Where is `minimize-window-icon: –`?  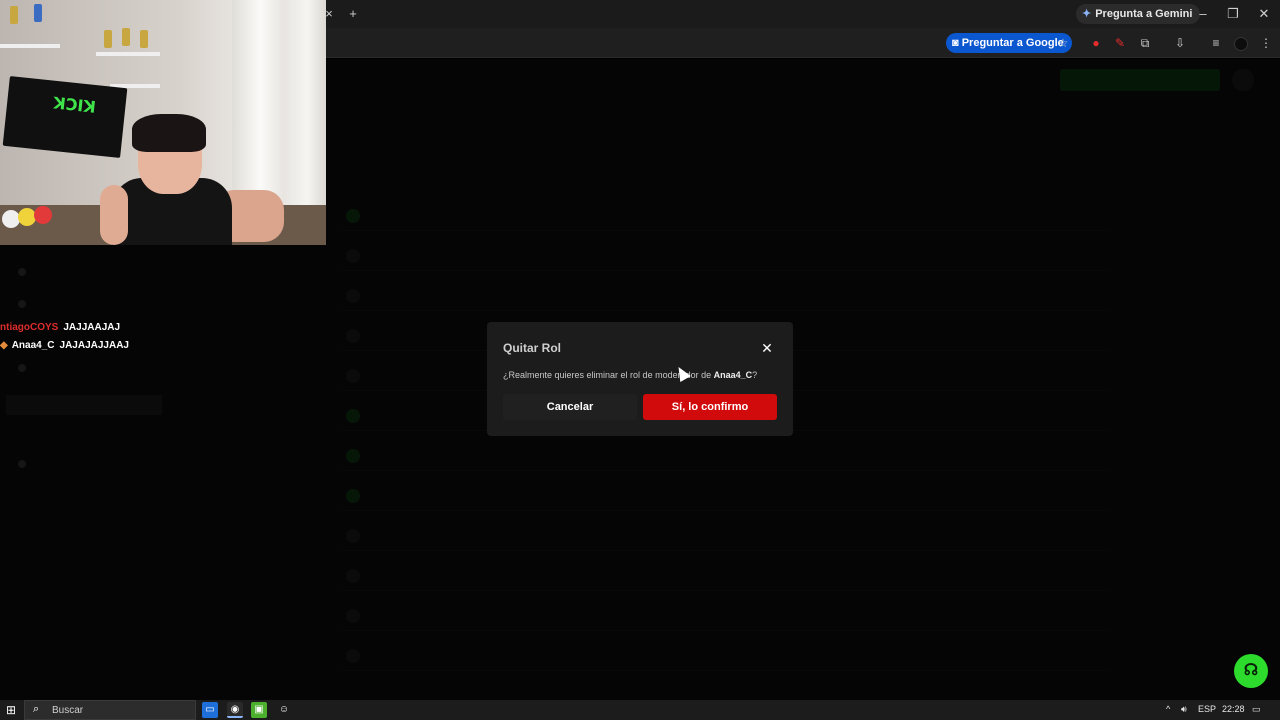 minimize-window-icon: – is located at coordinates (1203, 14).